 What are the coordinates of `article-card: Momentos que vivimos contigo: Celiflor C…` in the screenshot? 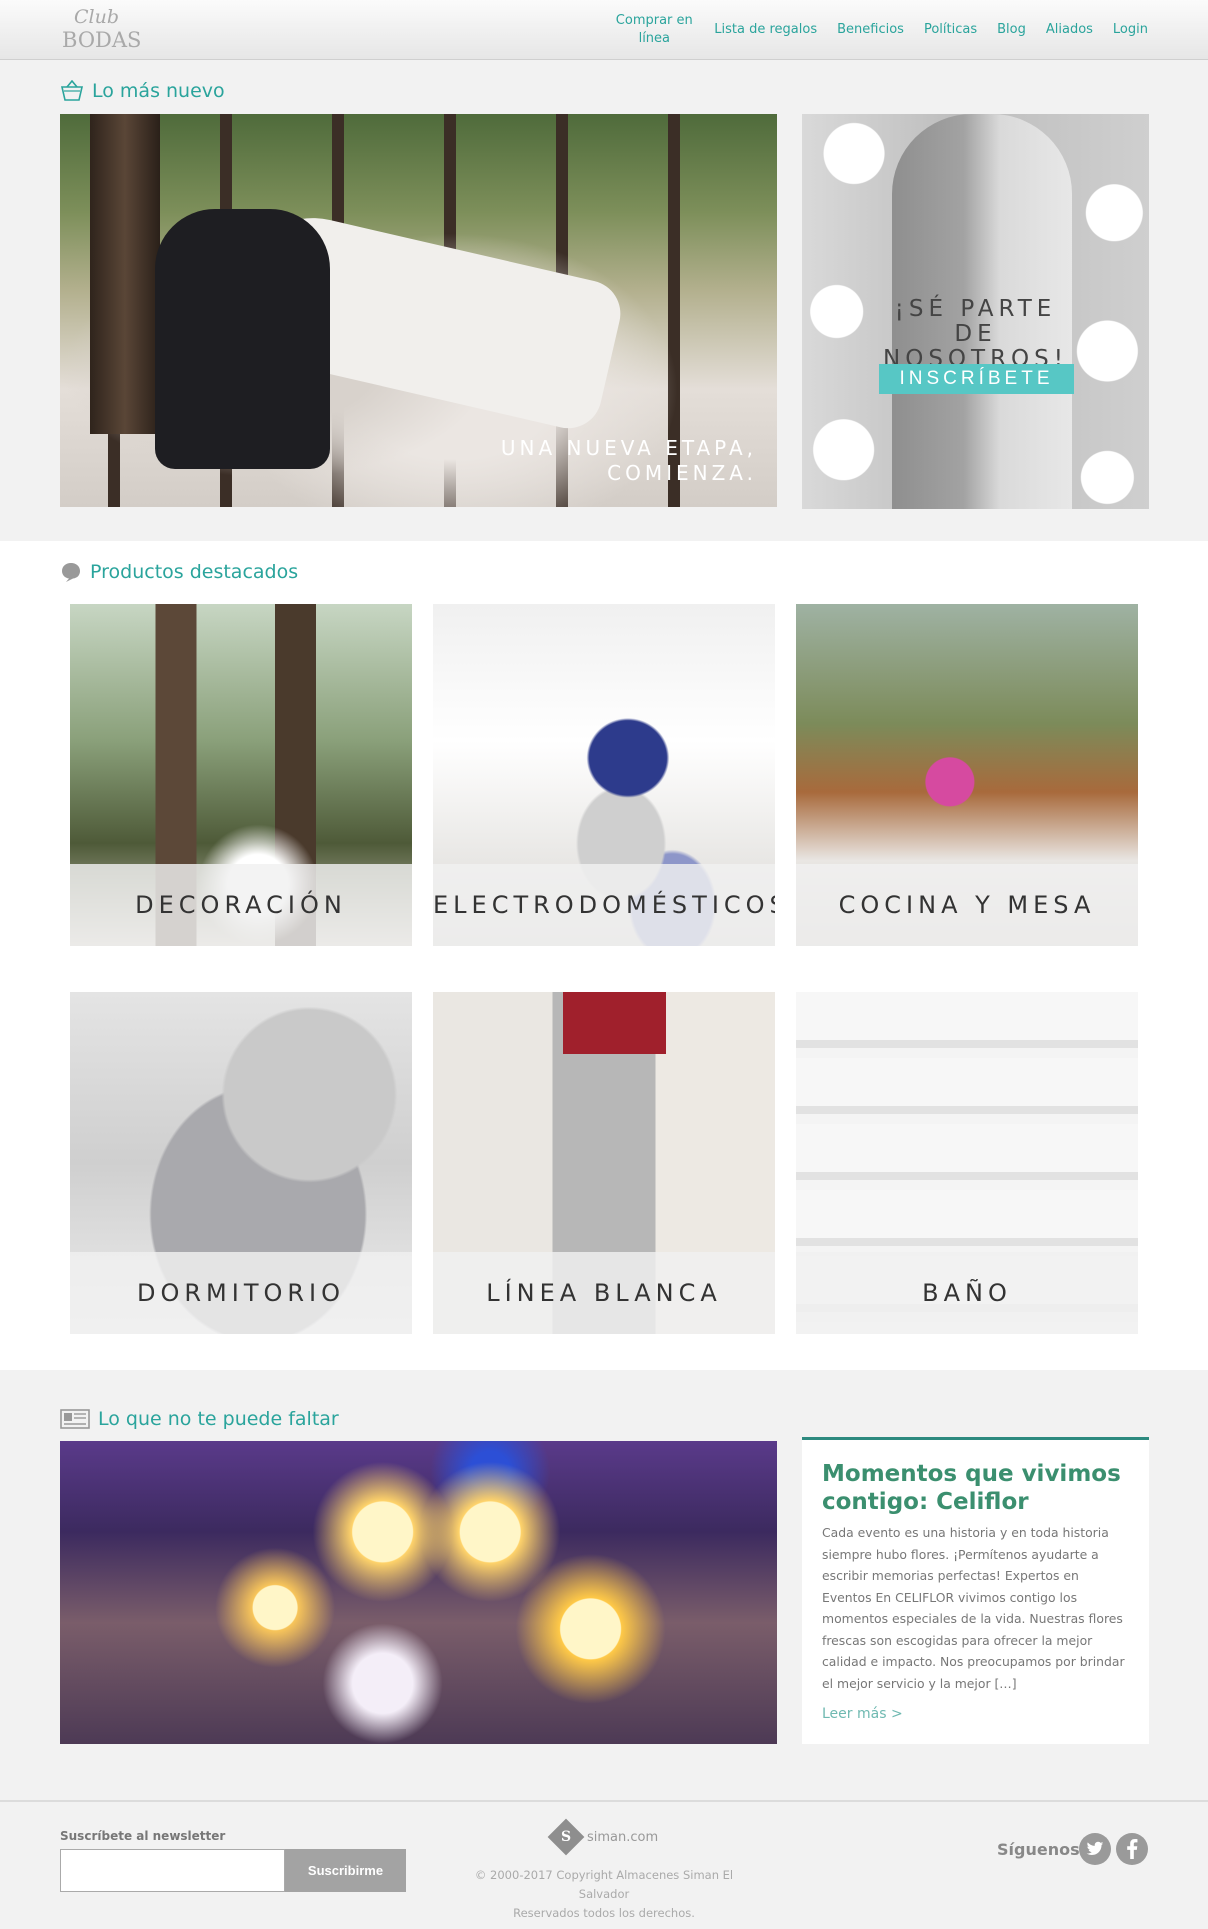 It's located at (975, 1590).